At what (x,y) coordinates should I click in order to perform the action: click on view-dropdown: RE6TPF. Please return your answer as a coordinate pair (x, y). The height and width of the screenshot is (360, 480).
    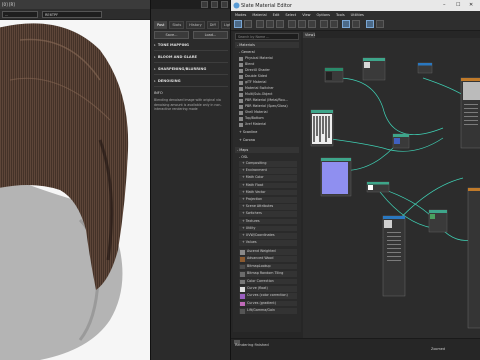
    Looking at the image, I should click on (72, 14).